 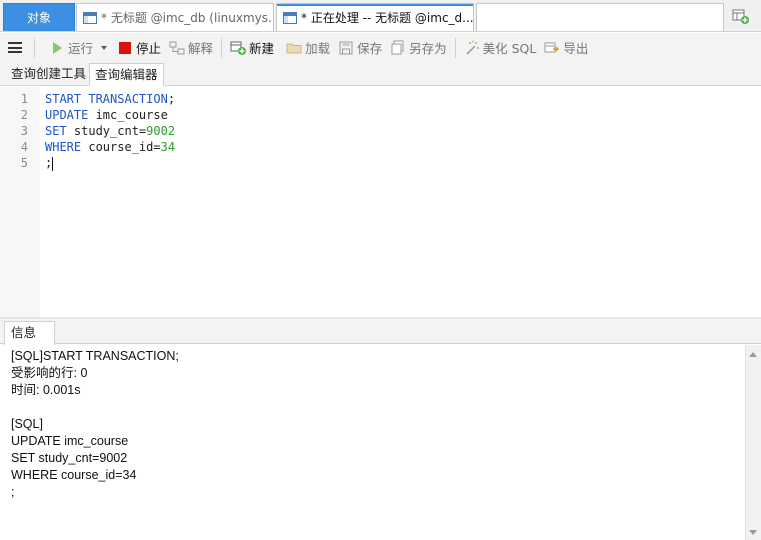 What do you see at coordinates (238, 48) in the screenshot?
I see `new-query-icon` at bounding box center [238, 48].